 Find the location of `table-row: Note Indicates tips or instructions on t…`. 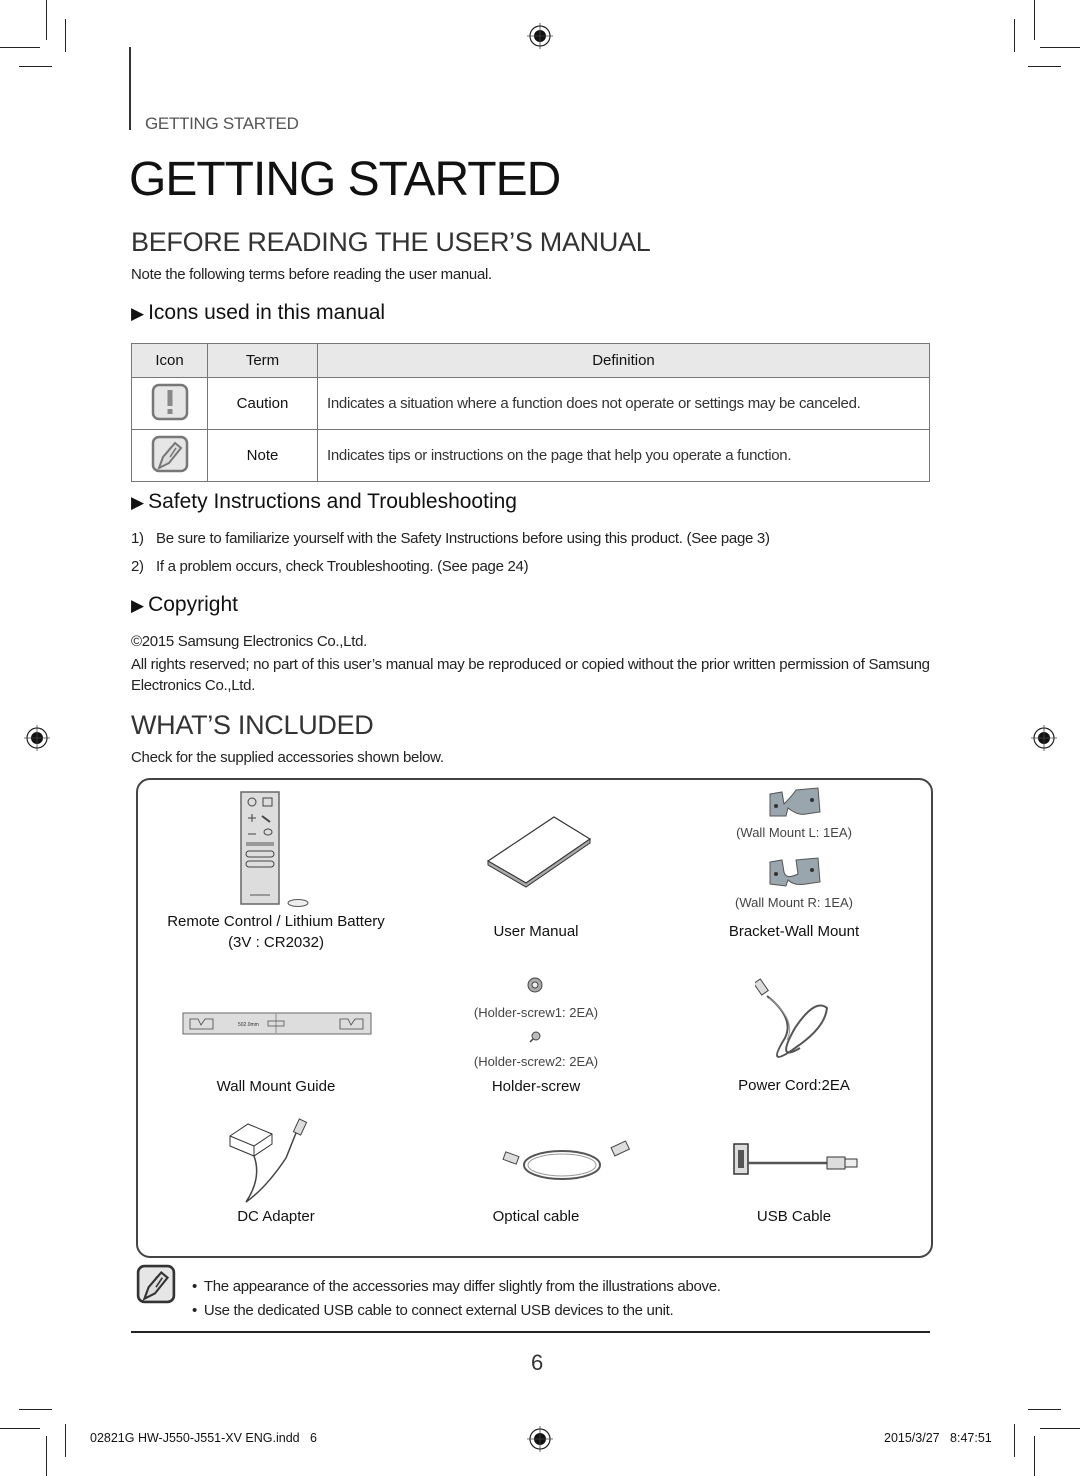

table-row: Note Indicates tips or instructions on t… is located at coordinates (530, 455).